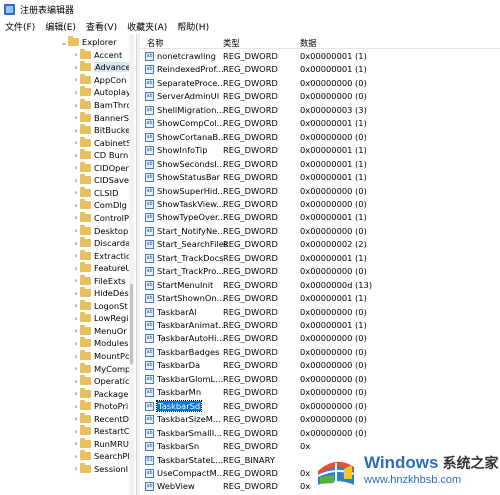  Describe the element at coordinates (320, 217) in the screenshot. I see `value-row: ab ShowTypeOver... REG_DWORD 0x00000001 (1)` at that location.